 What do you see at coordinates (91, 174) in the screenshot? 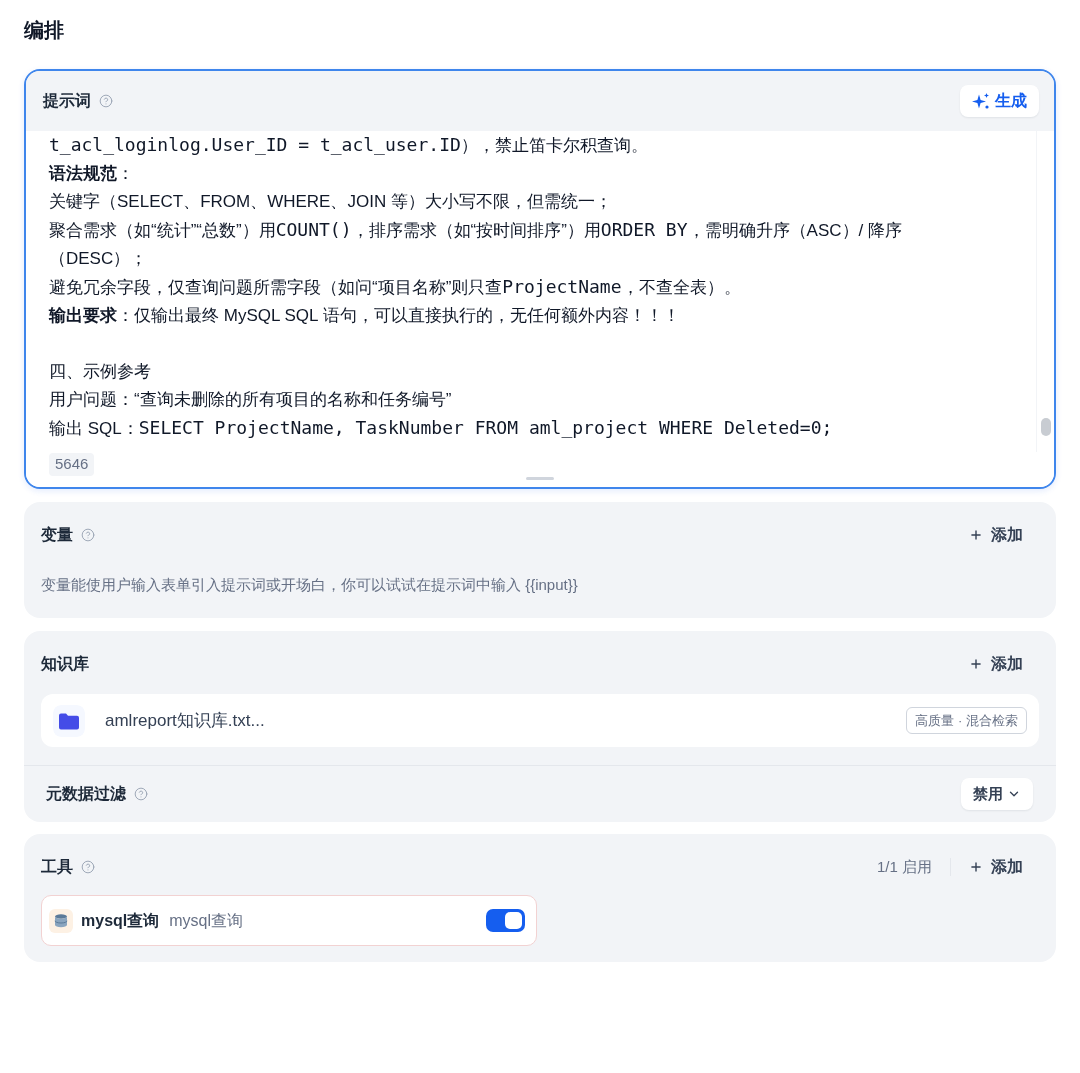
I see `prompt-text-line: 语法规范：` at bounding box center [91, 174].